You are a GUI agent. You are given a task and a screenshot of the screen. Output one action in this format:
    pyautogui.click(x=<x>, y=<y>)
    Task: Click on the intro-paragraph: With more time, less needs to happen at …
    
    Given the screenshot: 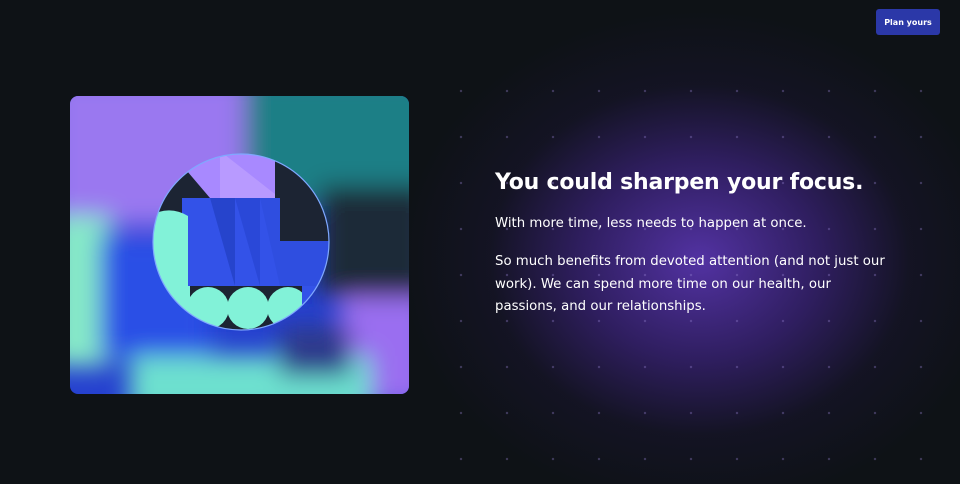 What is the action you would take?
    pyautogui.click(x=651, y=223)
    